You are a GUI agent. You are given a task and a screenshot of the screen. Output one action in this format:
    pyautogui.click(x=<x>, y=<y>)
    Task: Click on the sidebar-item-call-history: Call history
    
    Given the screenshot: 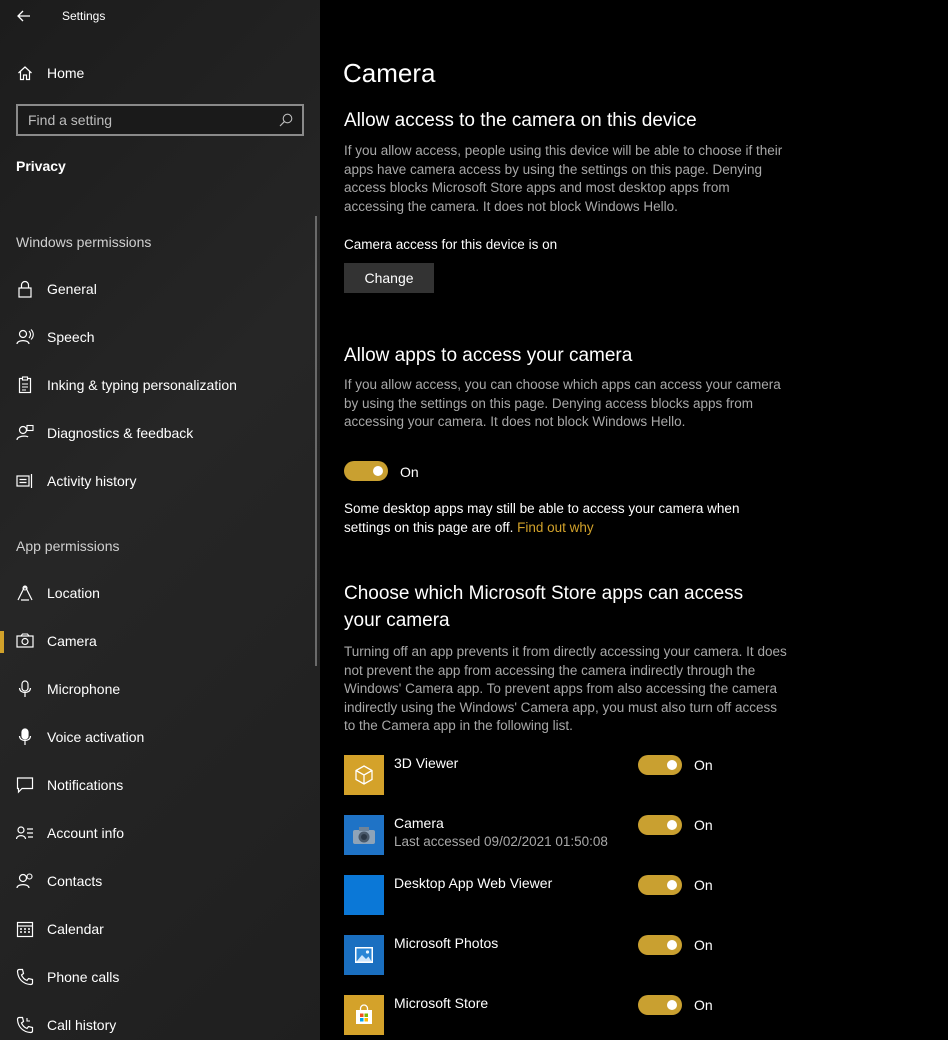 What is the action you would take?
    pyautogui.click(x=158, y=1021)
    